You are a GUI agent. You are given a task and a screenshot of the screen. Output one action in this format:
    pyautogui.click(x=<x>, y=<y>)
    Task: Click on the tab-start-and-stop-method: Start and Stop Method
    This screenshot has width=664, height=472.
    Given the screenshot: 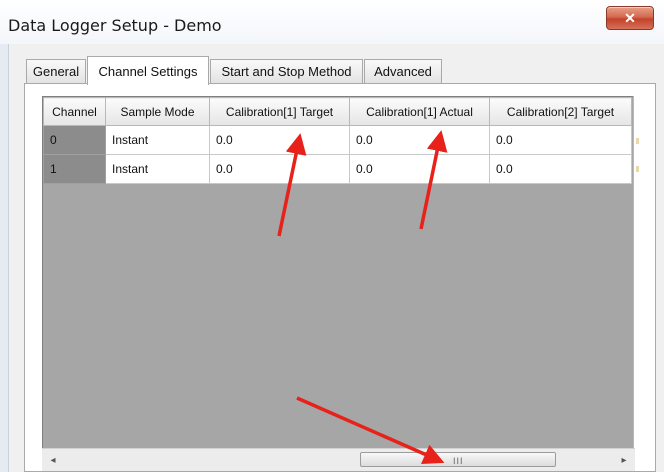 What is the action you would take?
    pyautogui.click(x=286, y=71)
    